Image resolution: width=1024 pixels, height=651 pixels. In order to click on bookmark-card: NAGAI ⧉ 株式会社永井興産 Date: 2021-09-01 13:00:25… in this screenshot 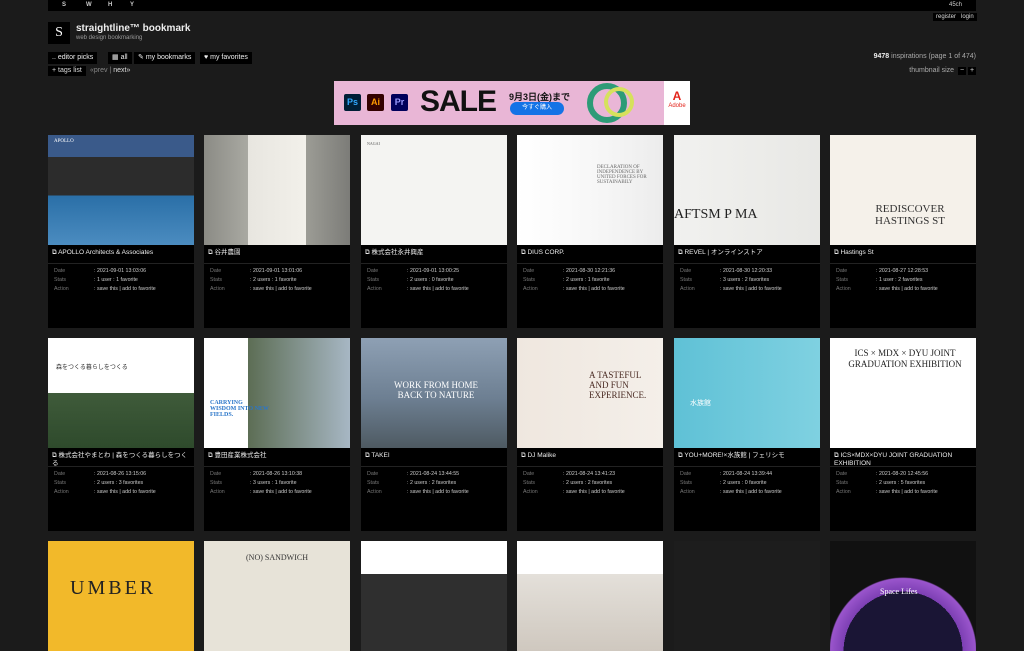, I will do `click(434, 231)`.